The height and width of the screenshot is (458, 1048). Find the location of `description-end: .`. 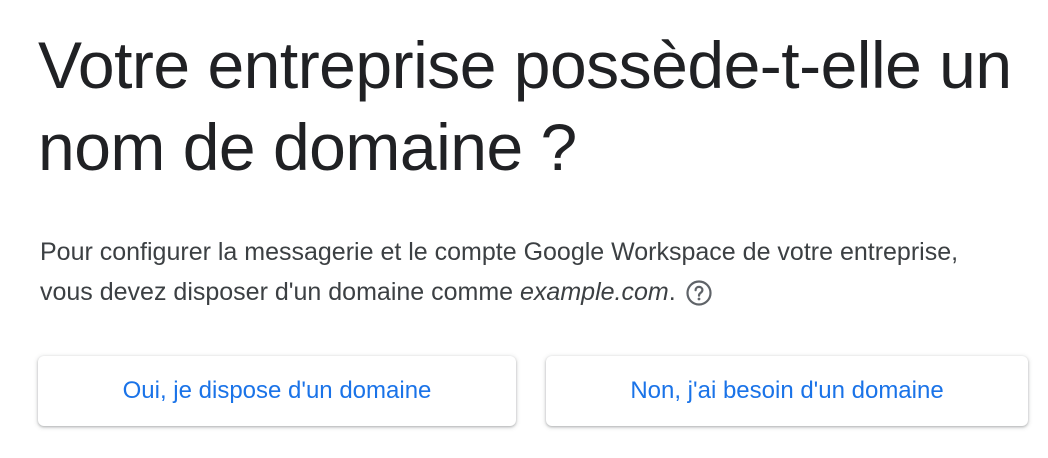

description-end: . is located at coordinates (672, 292).